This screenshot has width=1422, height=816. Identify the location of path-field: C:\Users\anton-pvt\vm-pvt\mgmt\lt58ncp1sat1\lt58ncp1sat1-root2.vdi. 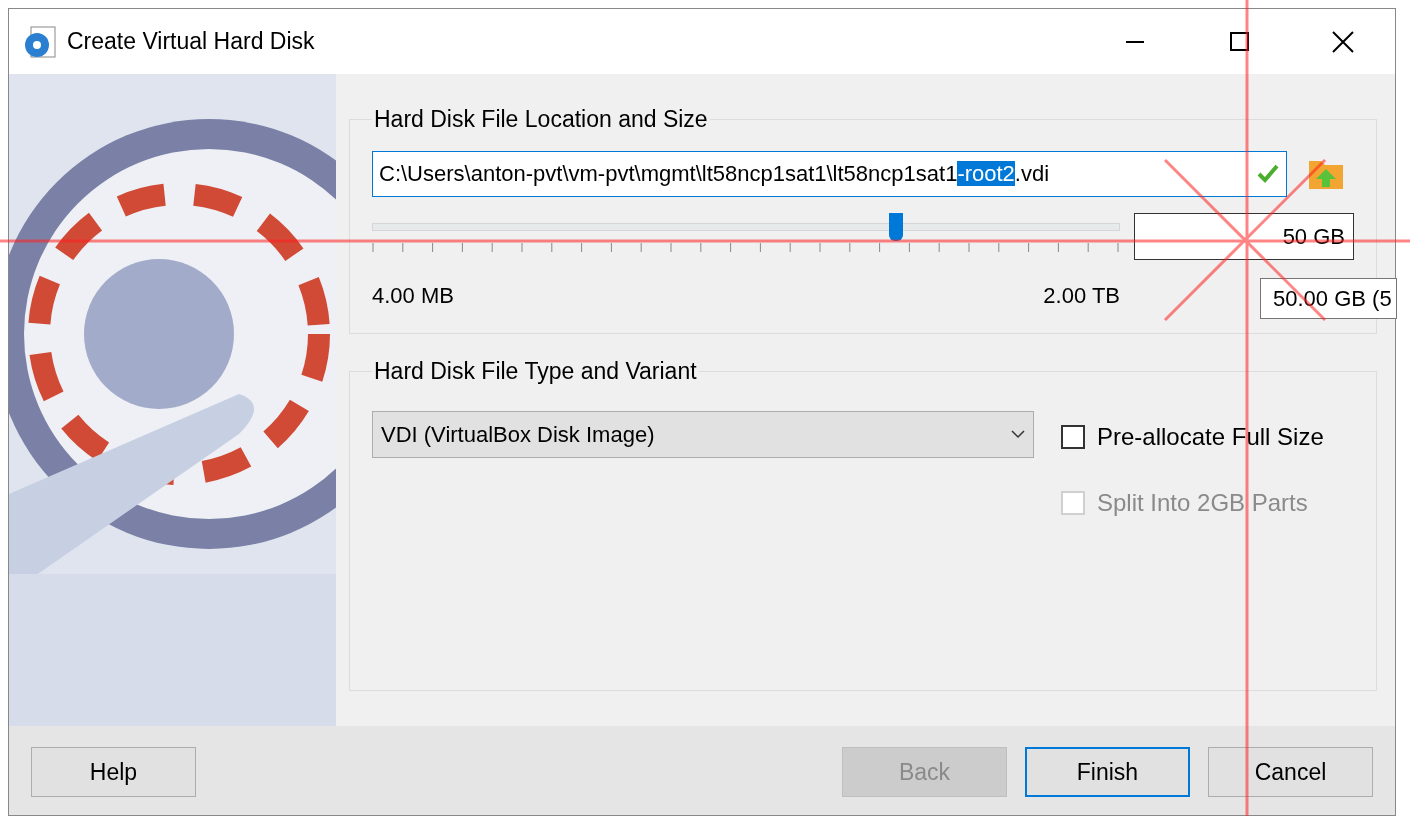
(829, 173).